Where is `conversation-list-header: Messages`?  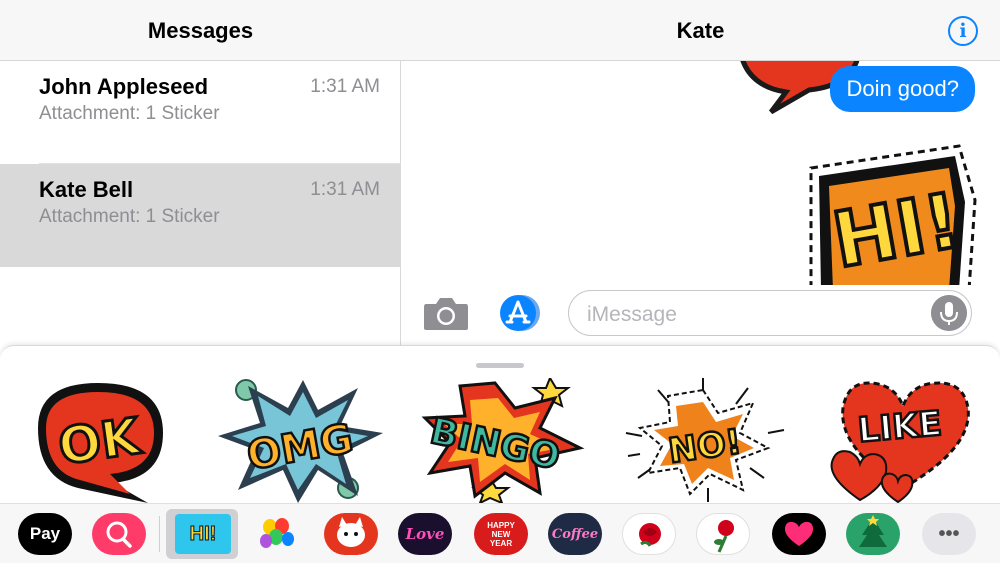 conversation-list-header: Messages is located at coordinates (200, 30).